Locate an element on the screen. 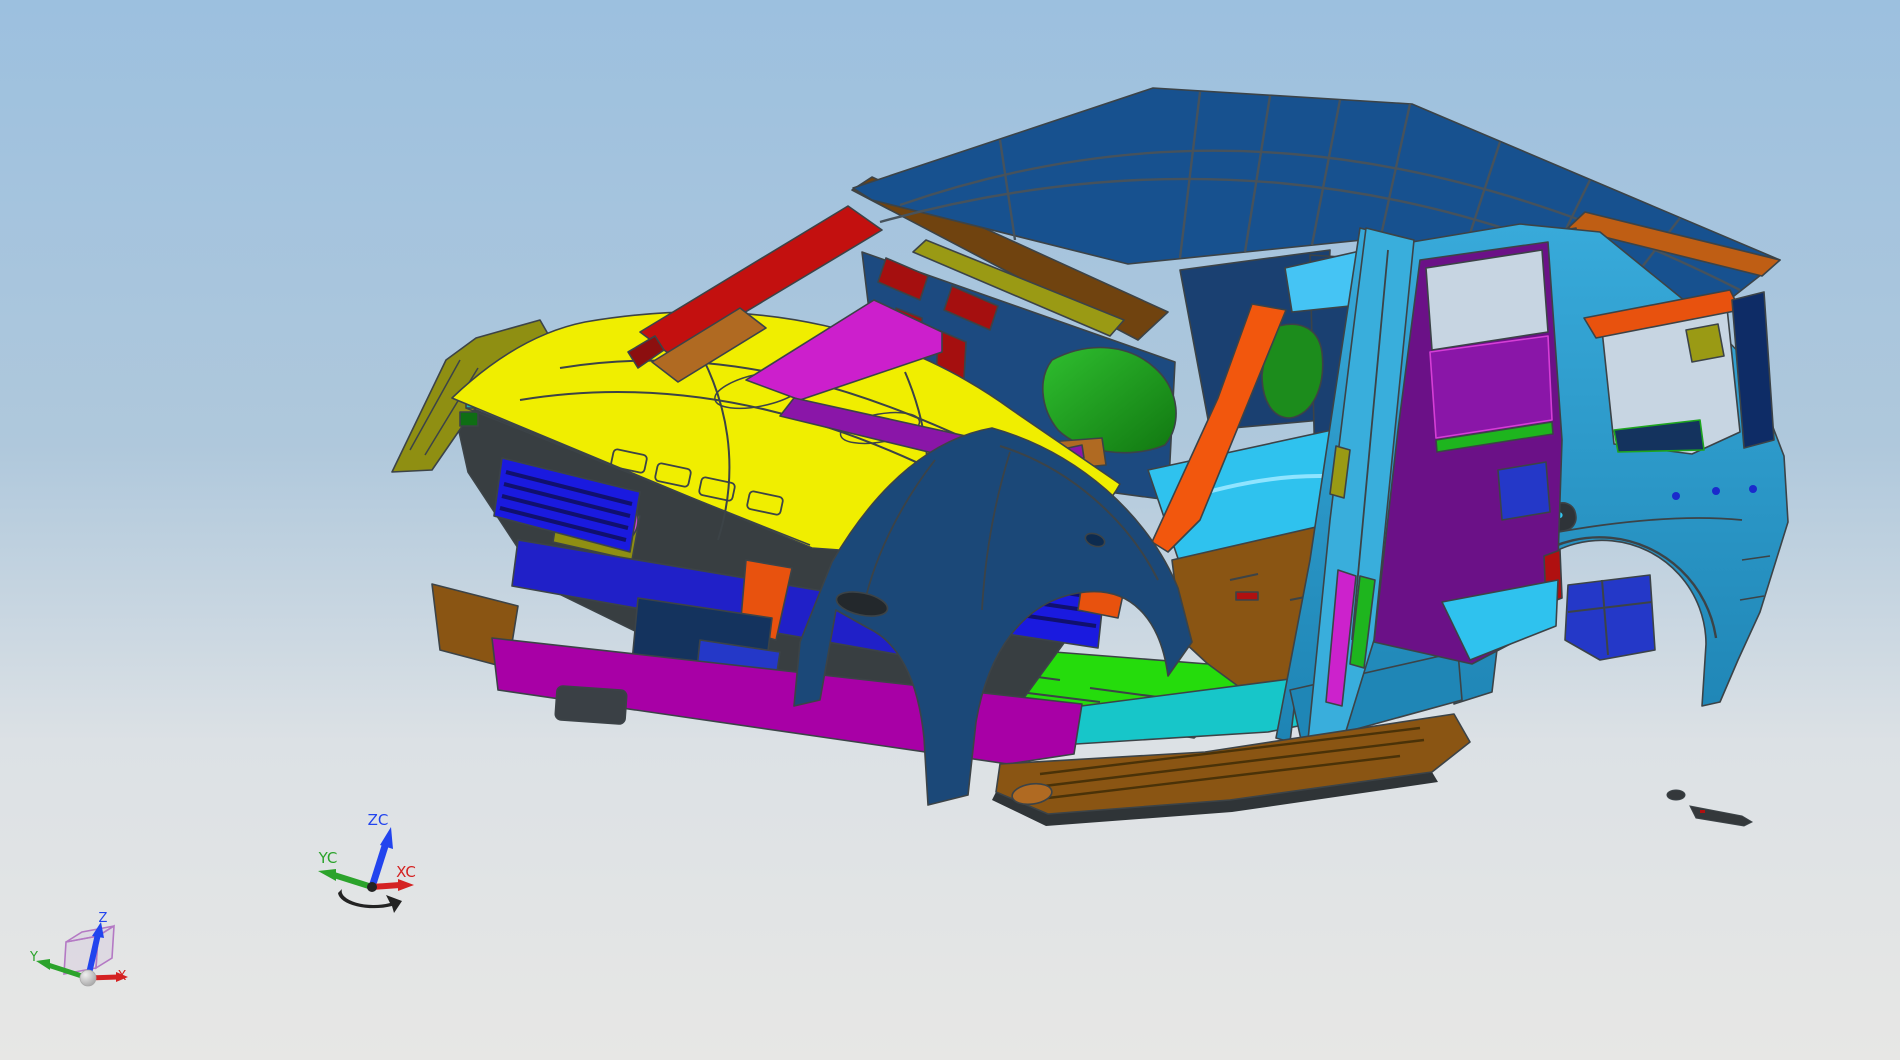 Image resolution: width=1900 pixels, height=1060 pixels. wcs-y-label: YC is located at coordinates (328, 858).